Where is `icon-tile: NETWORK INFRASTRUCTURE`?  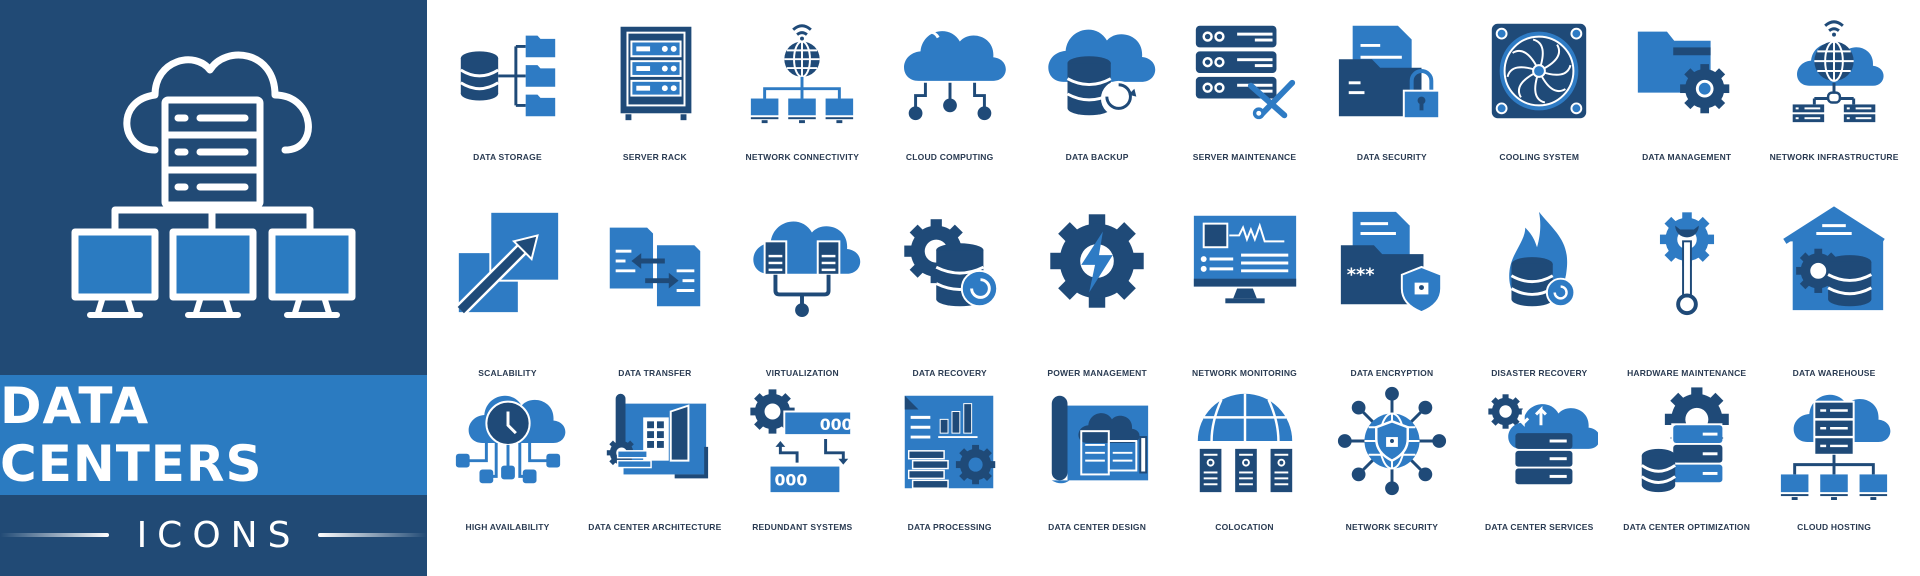
icon-tile: NETWORK INFRASTRUCTURE is located at coordinates (1834, 87).